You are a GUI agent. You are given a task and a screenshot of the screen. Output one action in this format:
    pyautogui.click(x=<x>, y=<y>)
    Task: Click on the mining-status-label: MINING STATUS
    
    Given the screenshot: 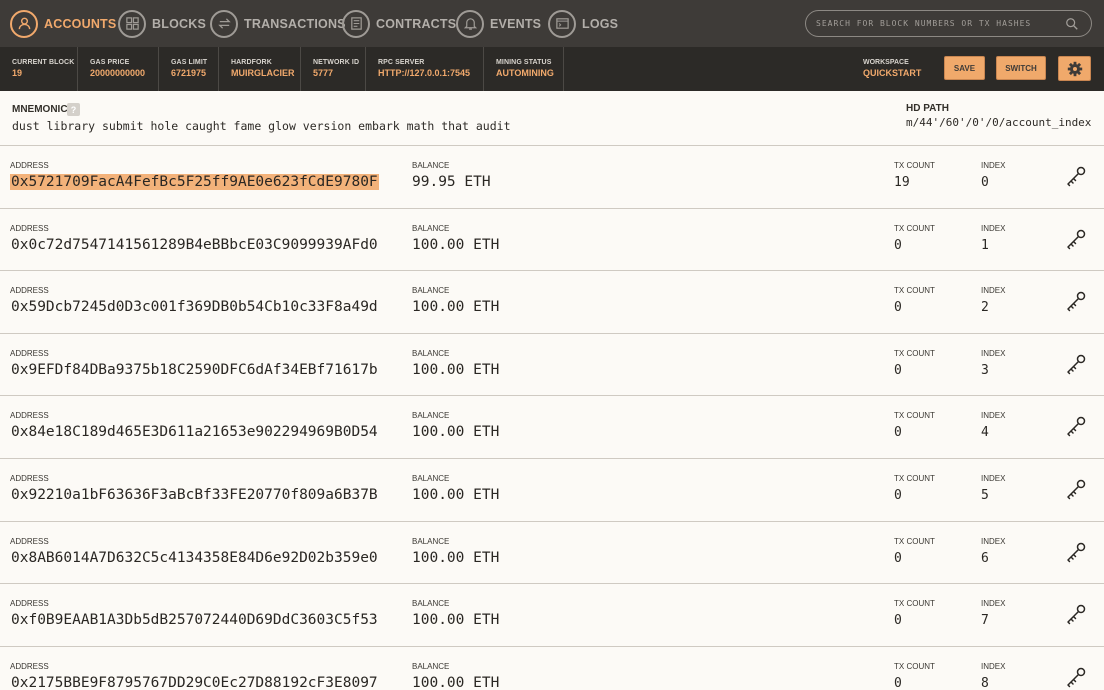 What is the action you would take?
    pyautogui.click(x=524, y=62)
    